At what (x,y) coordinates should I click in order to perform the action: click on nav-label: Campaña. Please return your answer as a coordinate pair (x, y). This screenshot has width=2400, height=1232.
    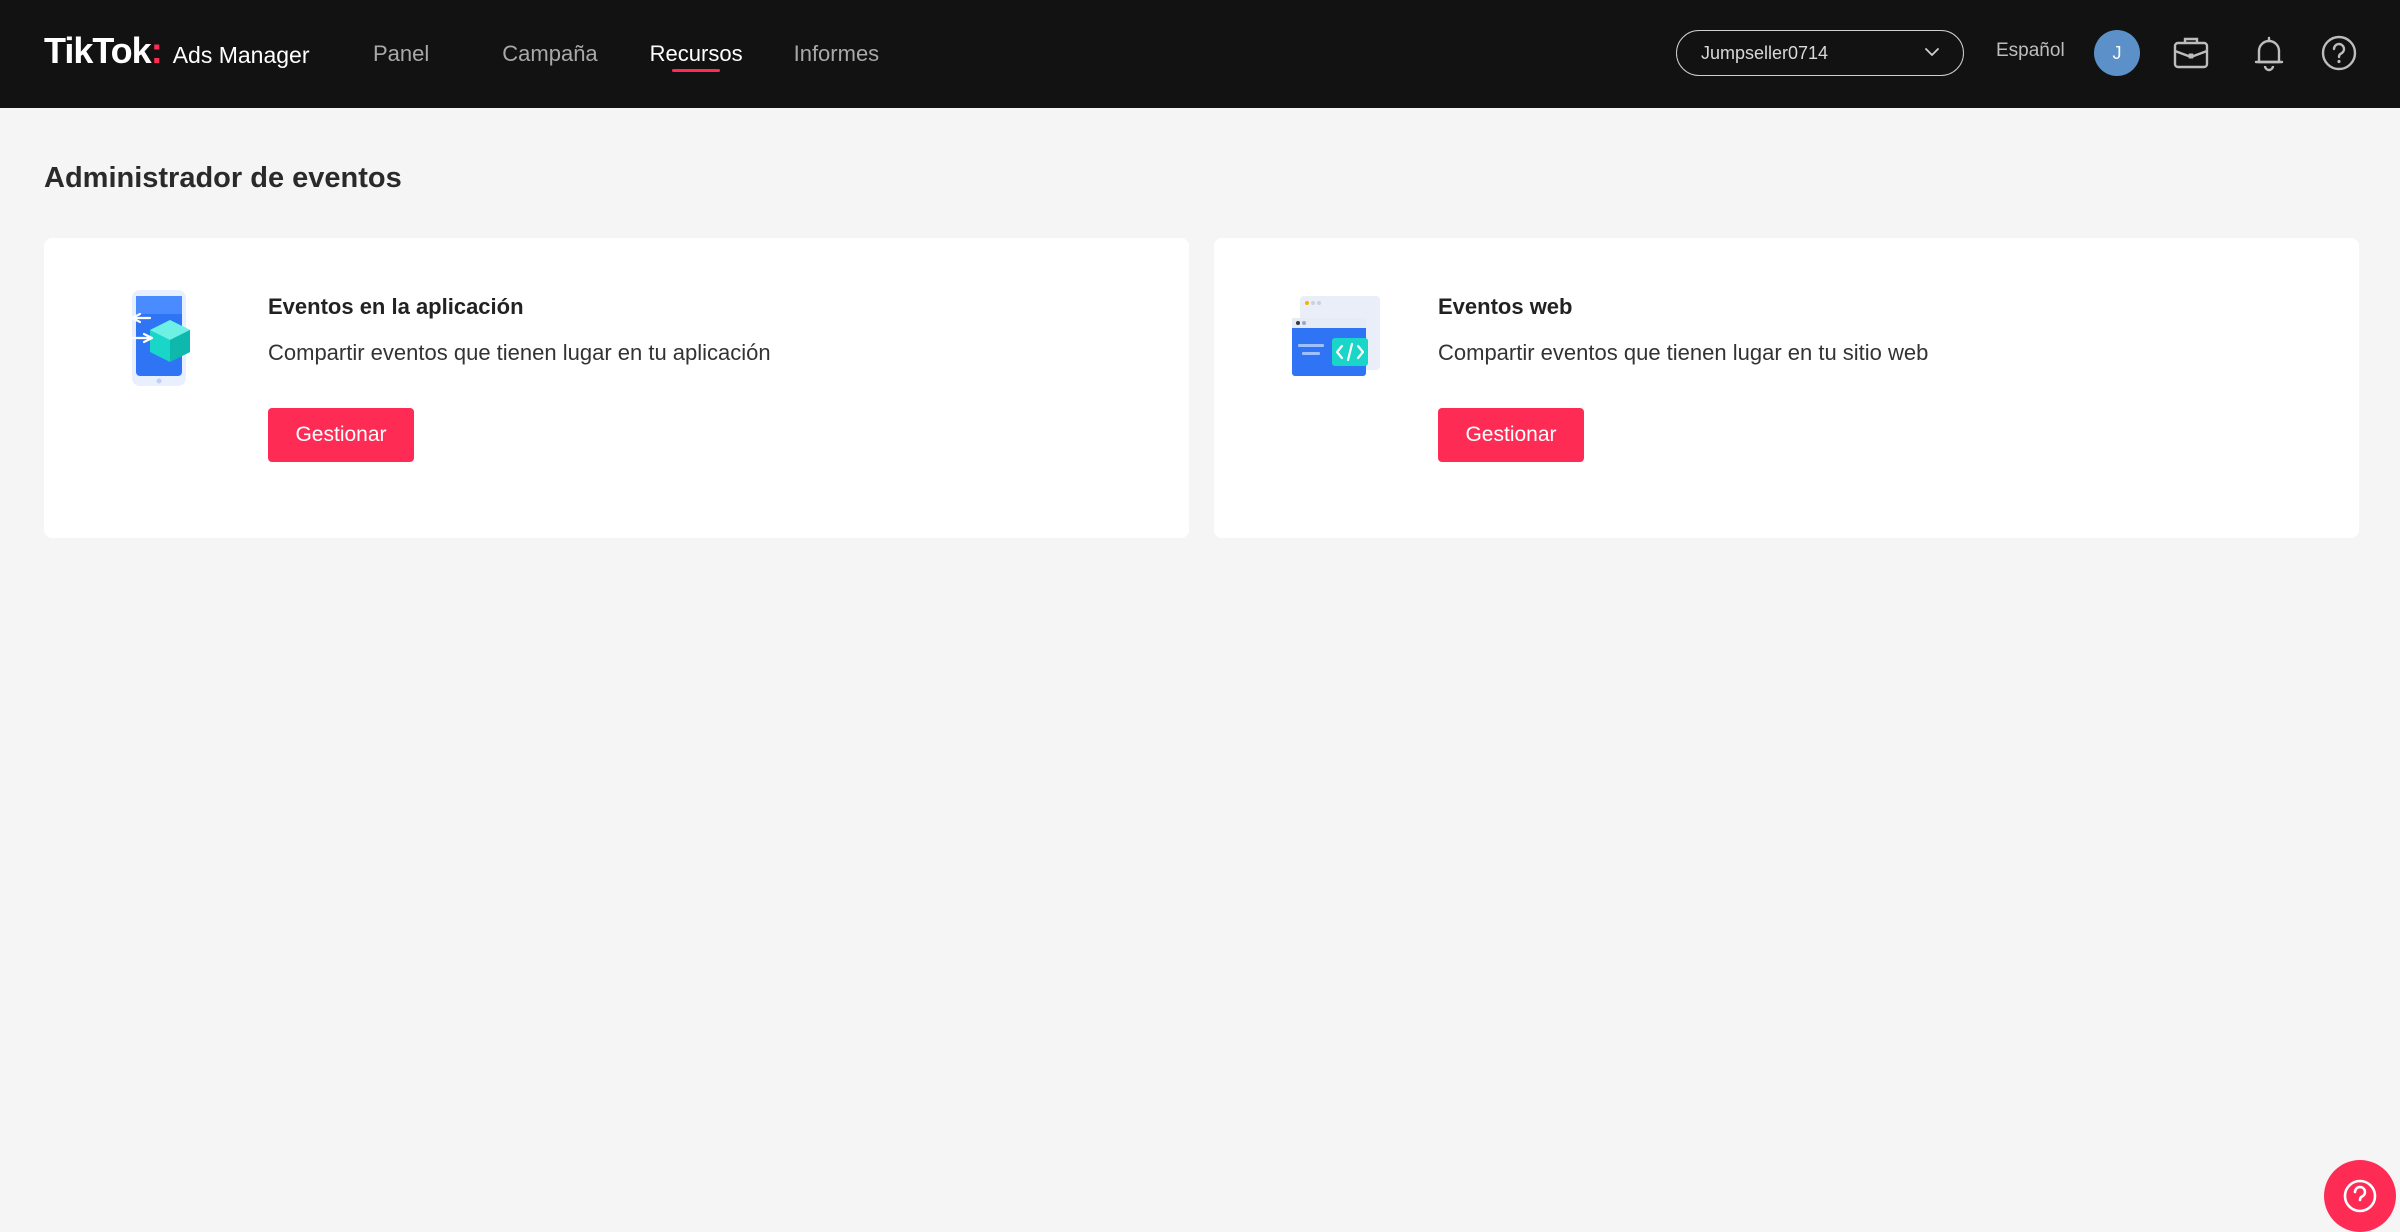
    Looking at the image, I should click on (550, 53).